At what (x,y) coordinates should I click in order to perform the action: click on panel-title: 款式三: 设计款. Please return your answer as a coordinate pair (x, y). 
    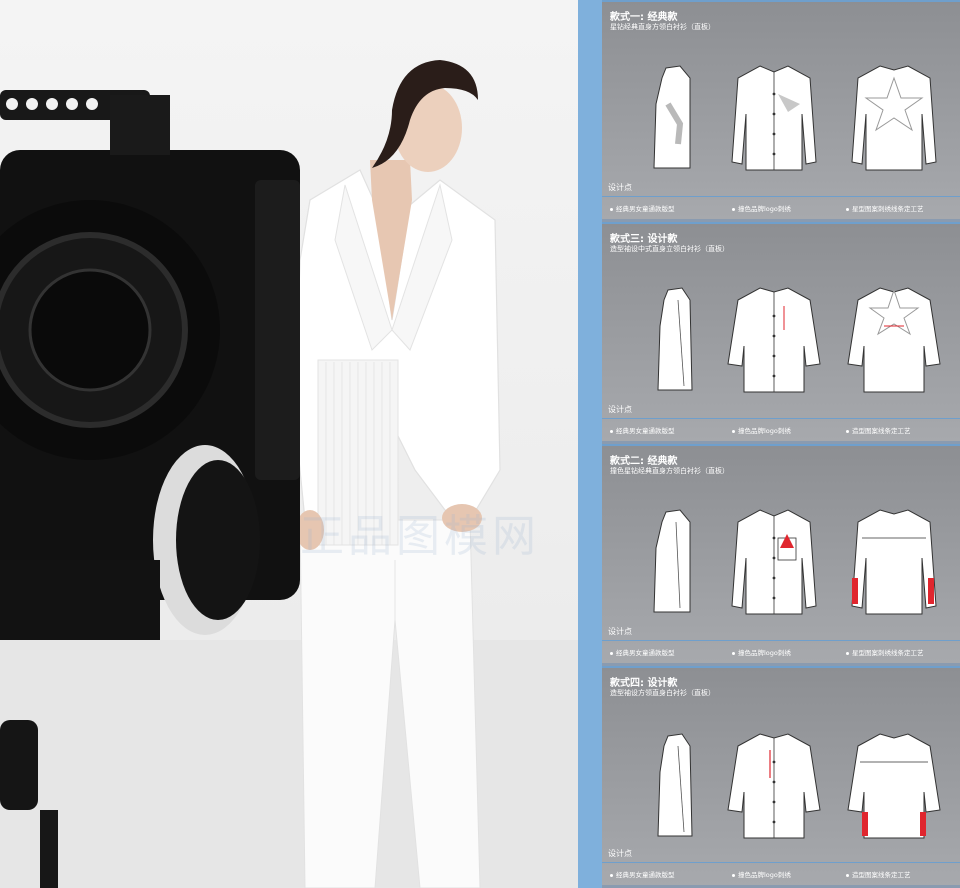
    Looking at the image, I should click on (644, 239).